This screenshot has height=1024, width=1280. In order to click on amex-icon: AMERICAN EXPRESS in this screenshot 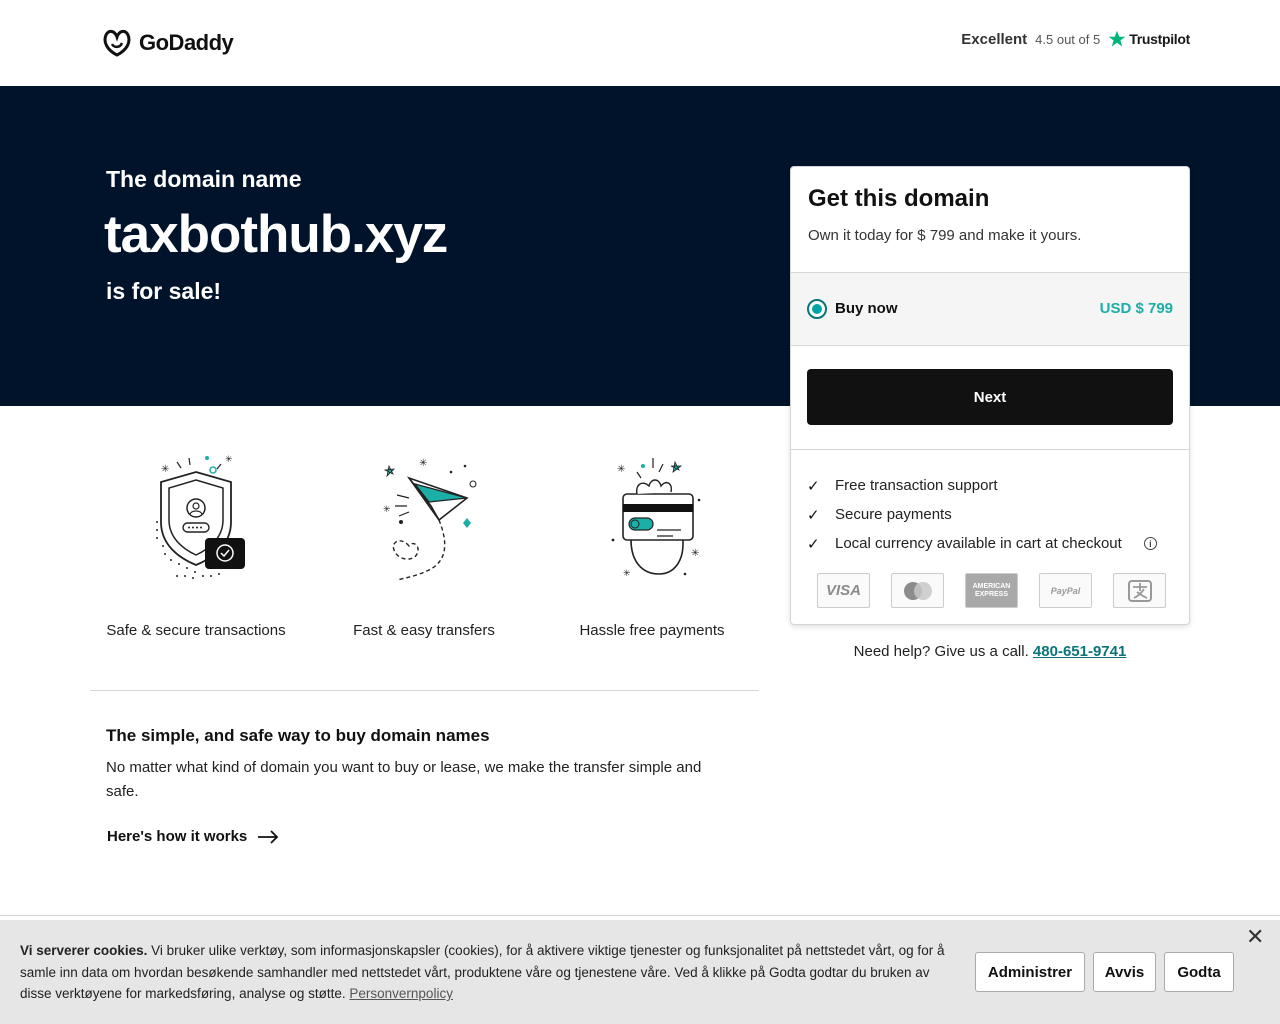, I will do `click(991, 590)`.